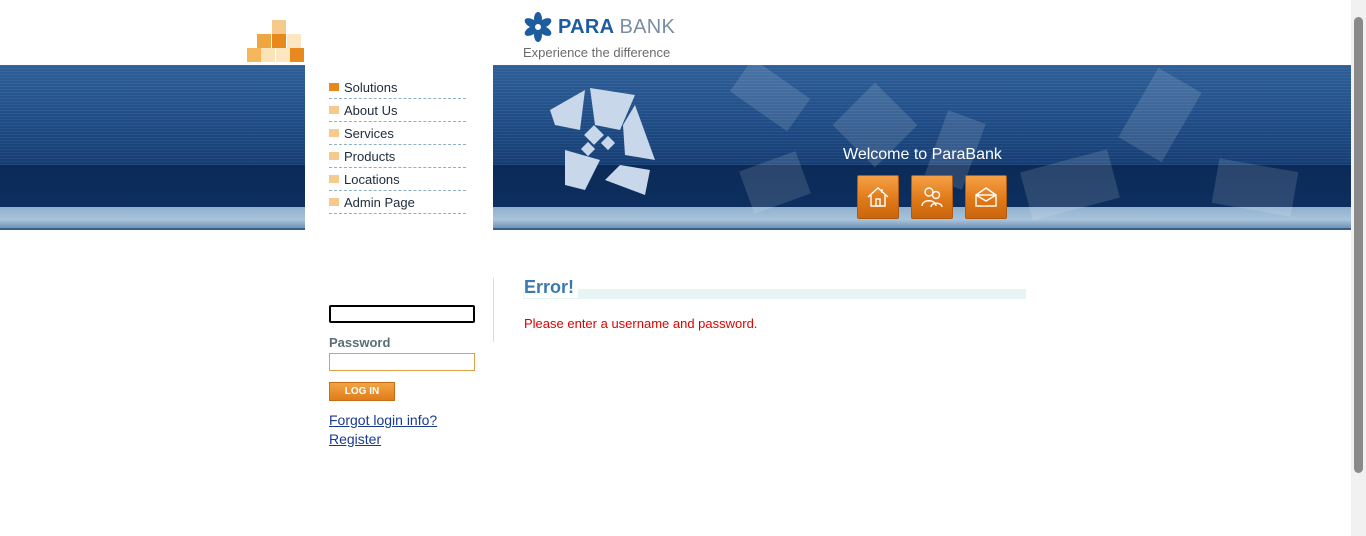  Describe the element at coordinates (369, 133) in the screenshot. I see `nav-item-label: Services` at that location.